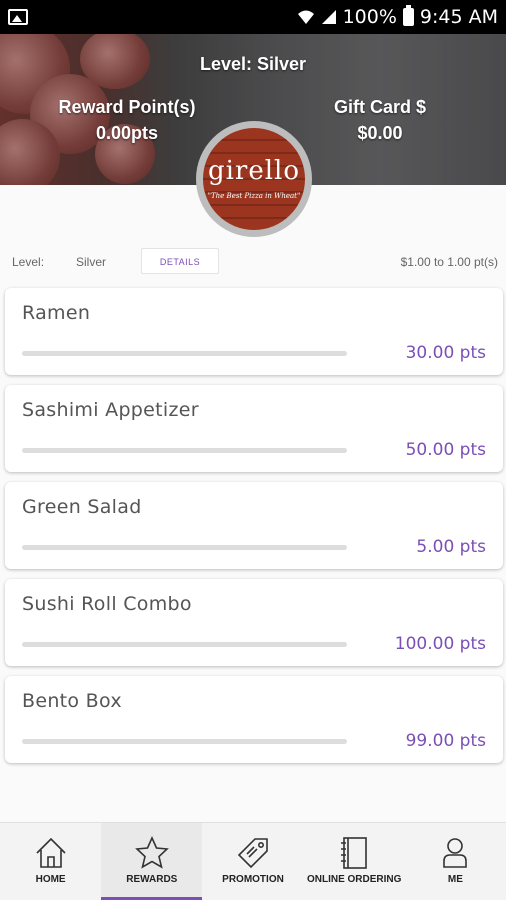 The width and height of the screenshot is (506, 900). What do you see at coordinates (253, 879) in the screenshot?
I see `tab-label: PROMOTION` at bounding box center [253, 879].